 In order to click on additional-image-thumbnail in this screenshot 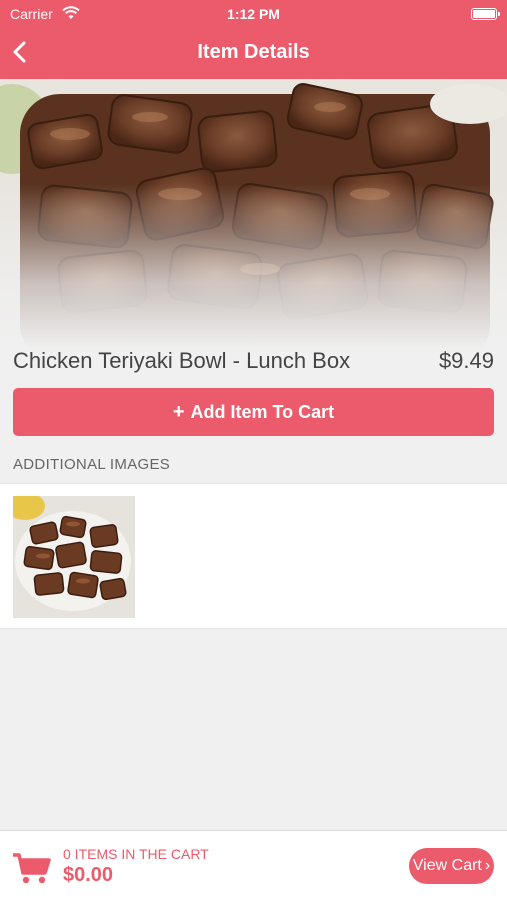, I will do `click(74, 557)`.